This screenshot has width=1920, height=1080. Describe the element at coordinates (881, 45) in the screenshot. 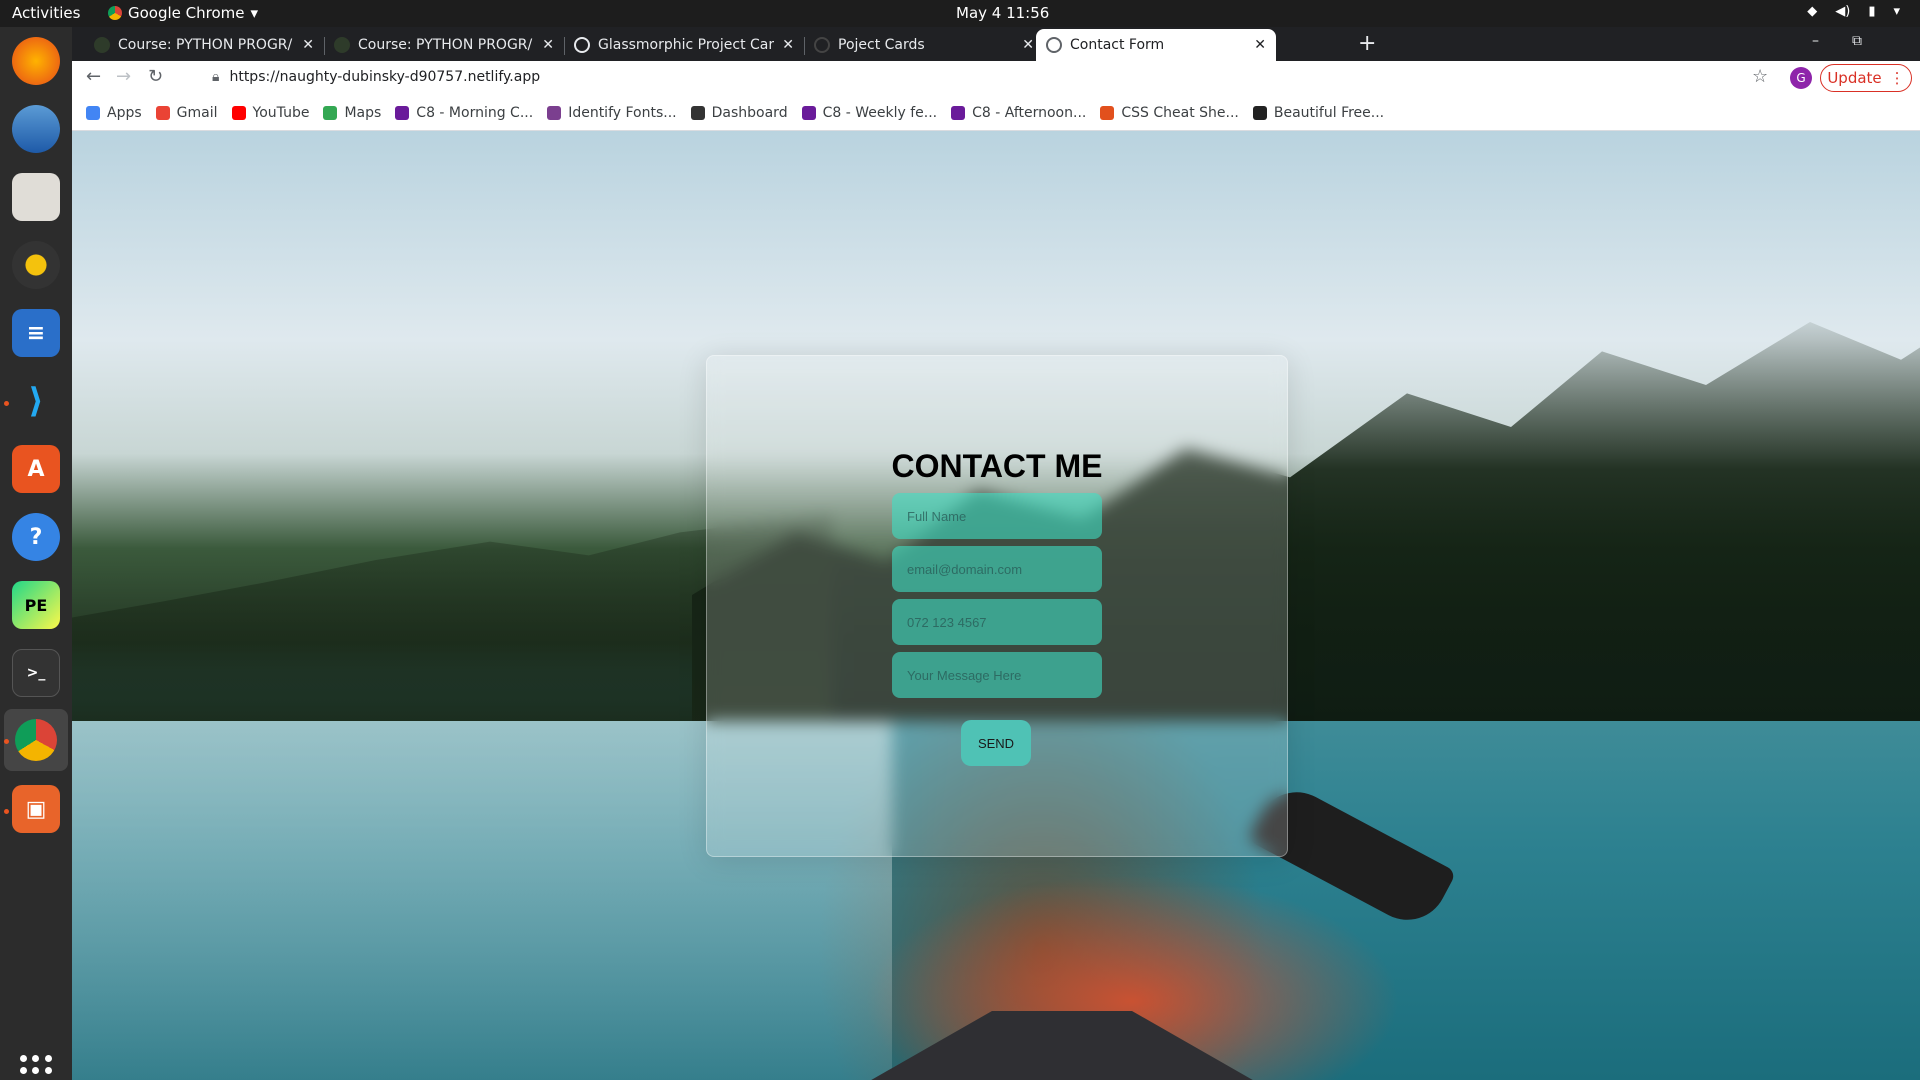

I see `tab-title: Poject Cards` at that location.